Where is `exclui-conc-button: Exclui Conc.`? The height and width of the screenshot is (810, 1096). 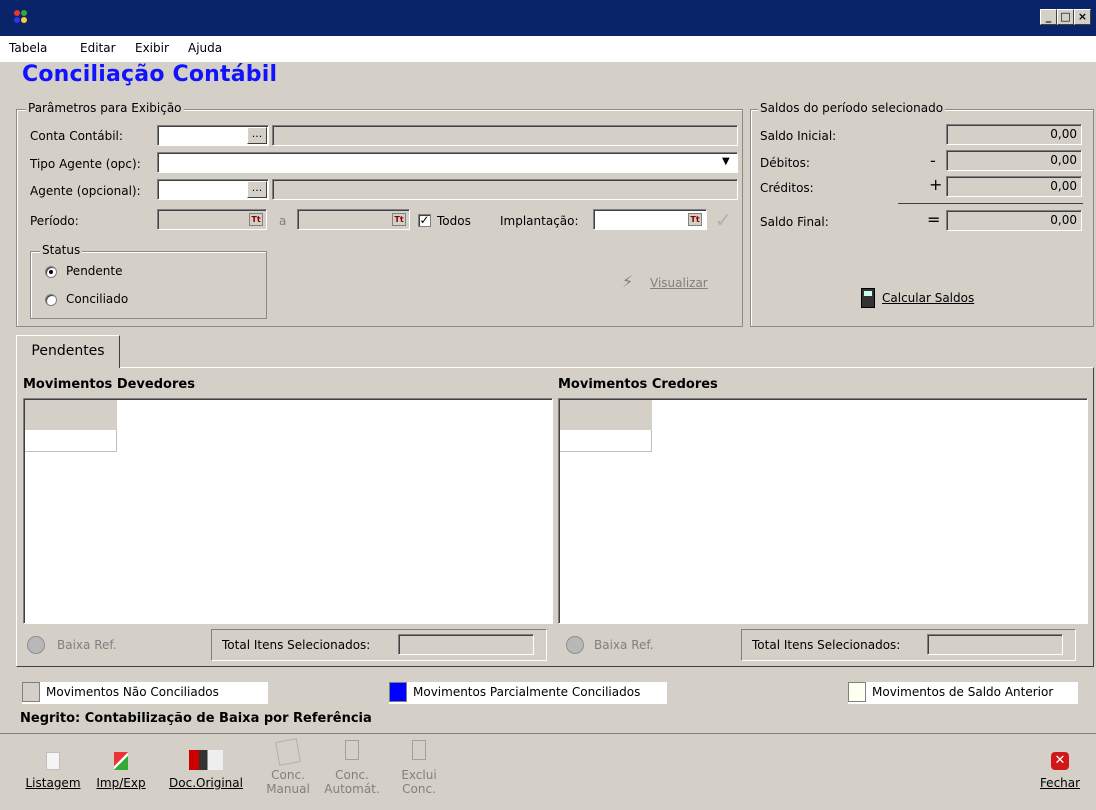
exclui-conc-button: Exclui Conc. is located at coordinates (419, 768).